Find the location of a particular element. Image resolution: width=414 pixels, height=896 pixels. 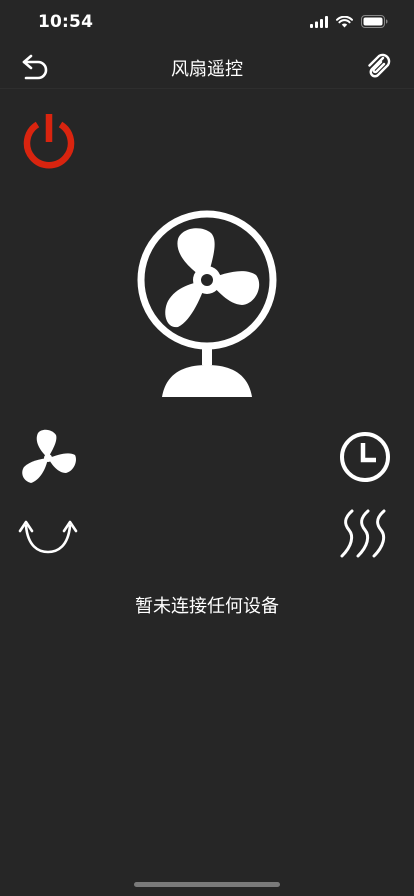

nav-bar: 风扇遥控 is located at coordinates (207, 66).